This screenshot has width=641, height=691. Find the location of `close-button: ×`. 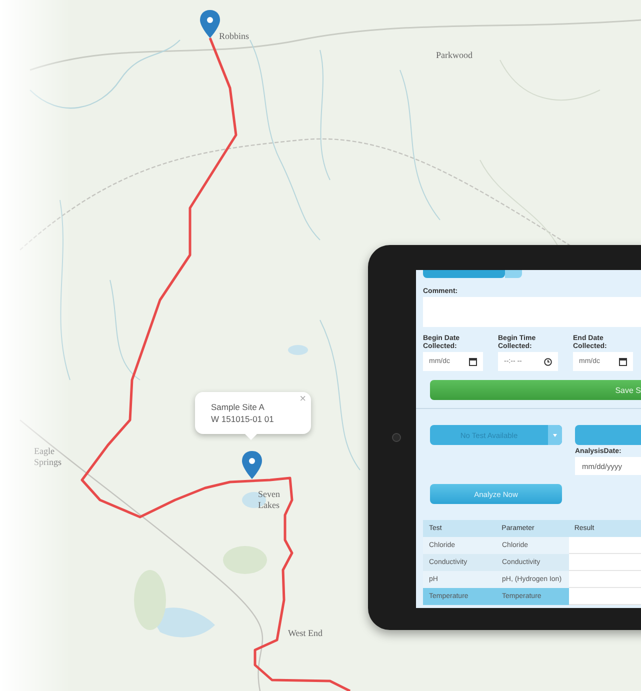

close-button: × is located at coordinates (303, 399).